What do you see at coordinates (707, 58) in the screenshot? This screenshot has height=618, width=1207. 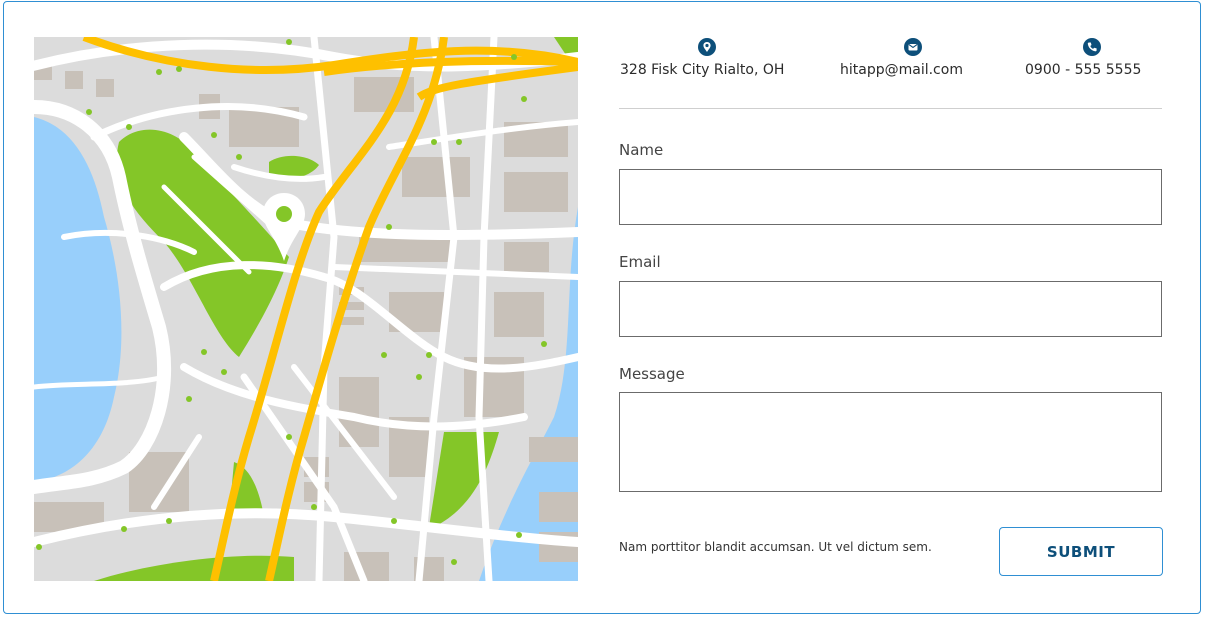 I see `contact-address: 328 Fisk City Rialto, OH` at bounding box center [707, 58].